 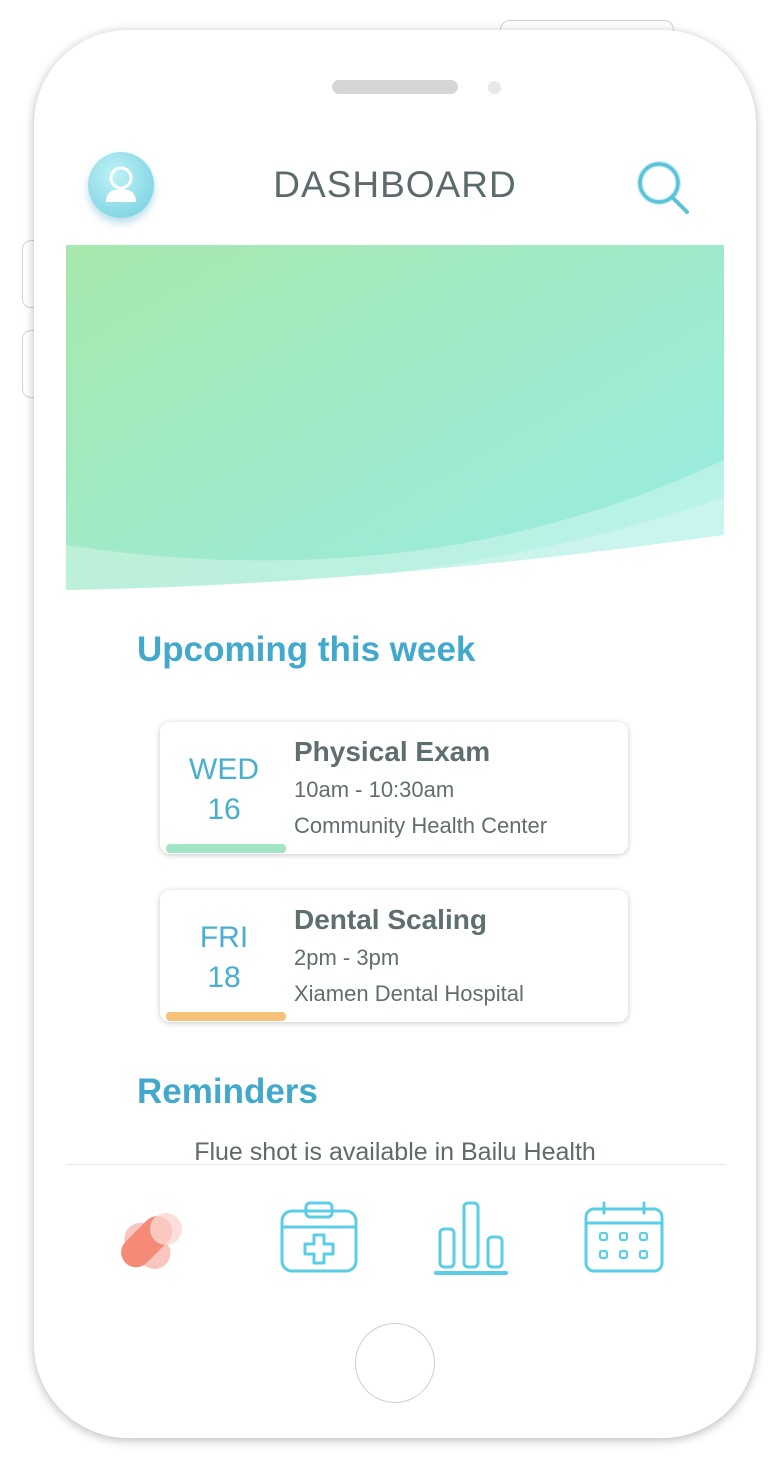 I want to click on search-button, so click(x=663, y=189).